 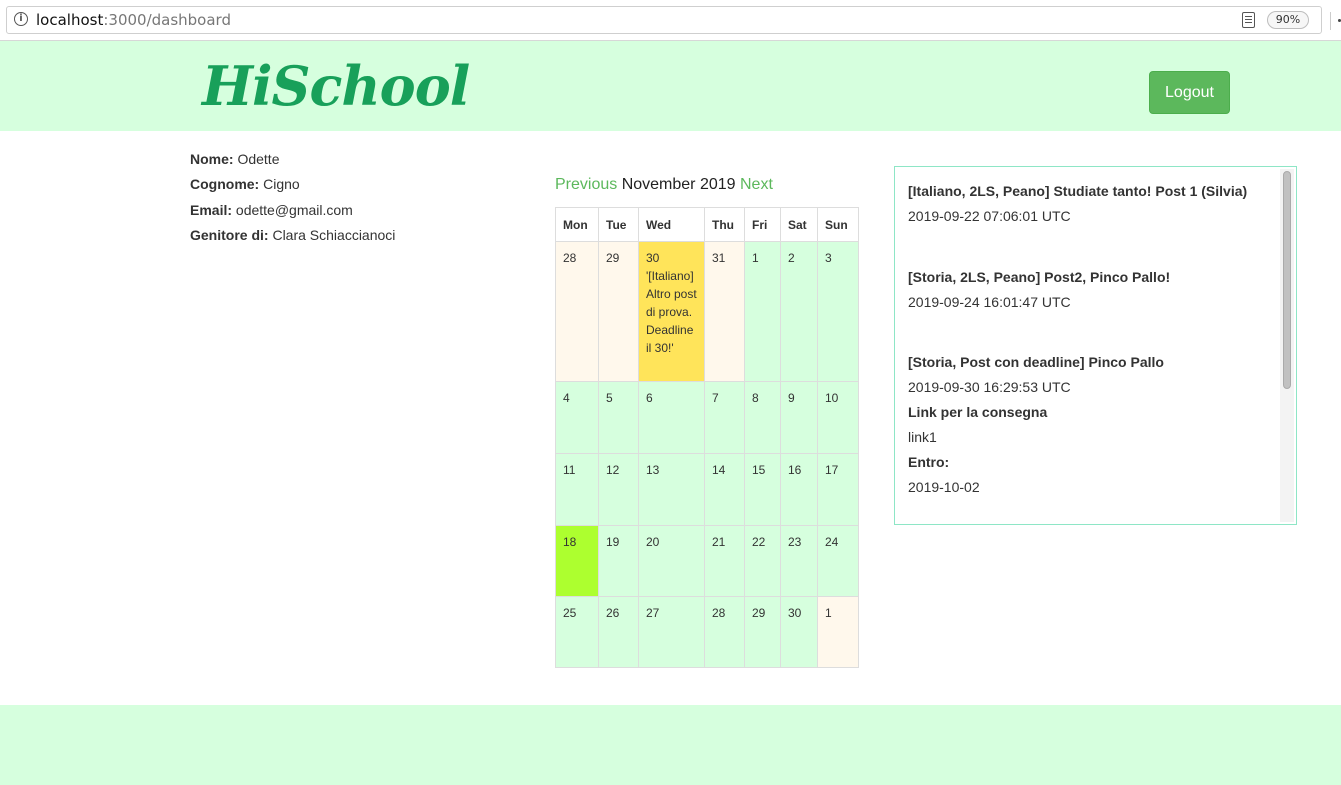 I want to click on day-number: 2, so click(x=791, y=258).